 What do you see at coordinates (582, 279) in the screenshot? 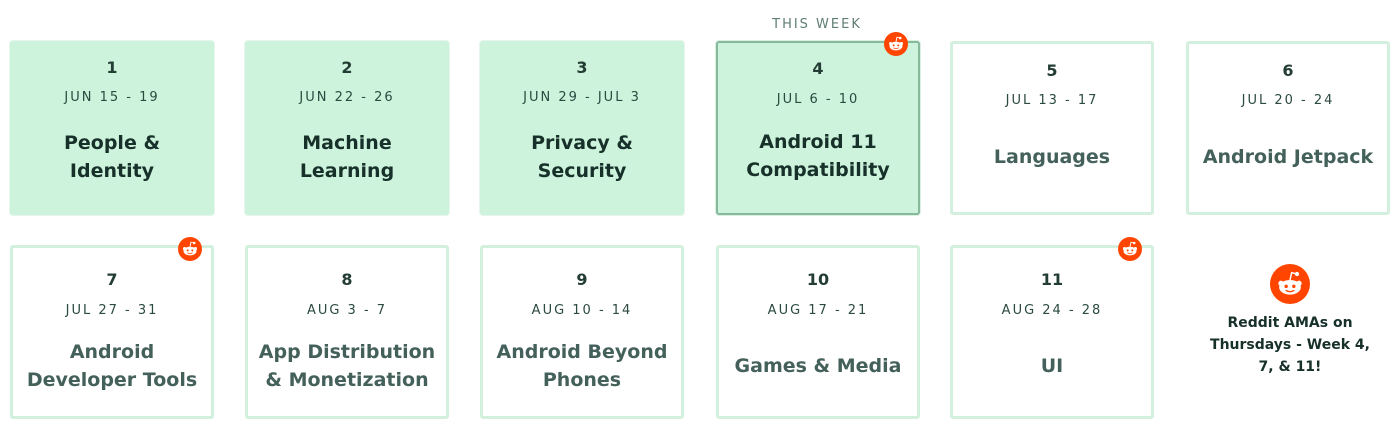
I see `week-number: 9` at bounding box center [582, 279].